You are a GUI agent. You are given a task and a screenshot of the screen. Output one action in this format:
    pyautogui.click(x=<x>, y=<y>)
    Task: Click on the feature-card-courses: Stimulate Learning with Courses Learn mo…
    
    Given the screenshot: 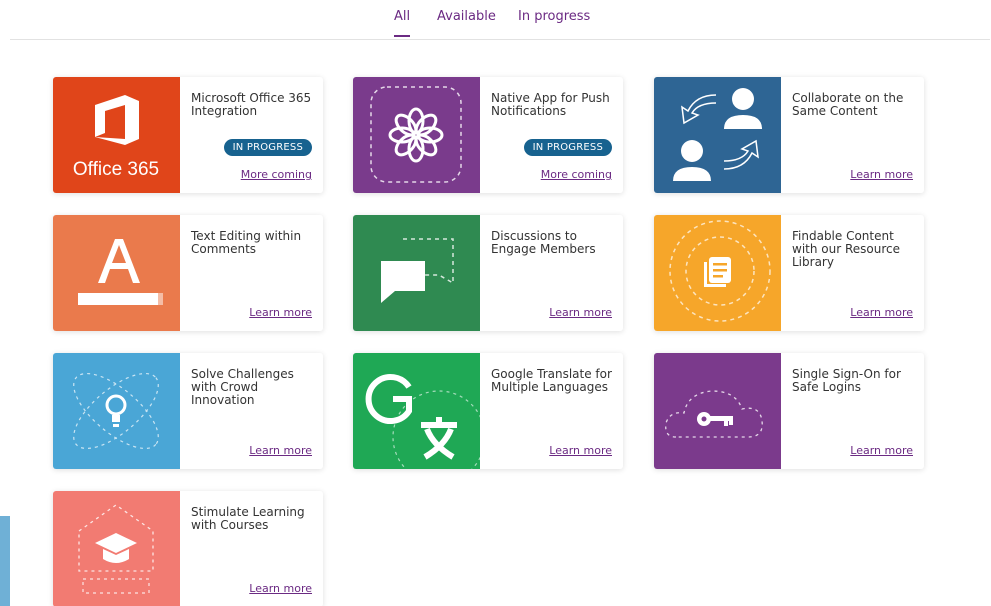 What is the action you would take?
    pyautogui.click(x=188, y=548)
    